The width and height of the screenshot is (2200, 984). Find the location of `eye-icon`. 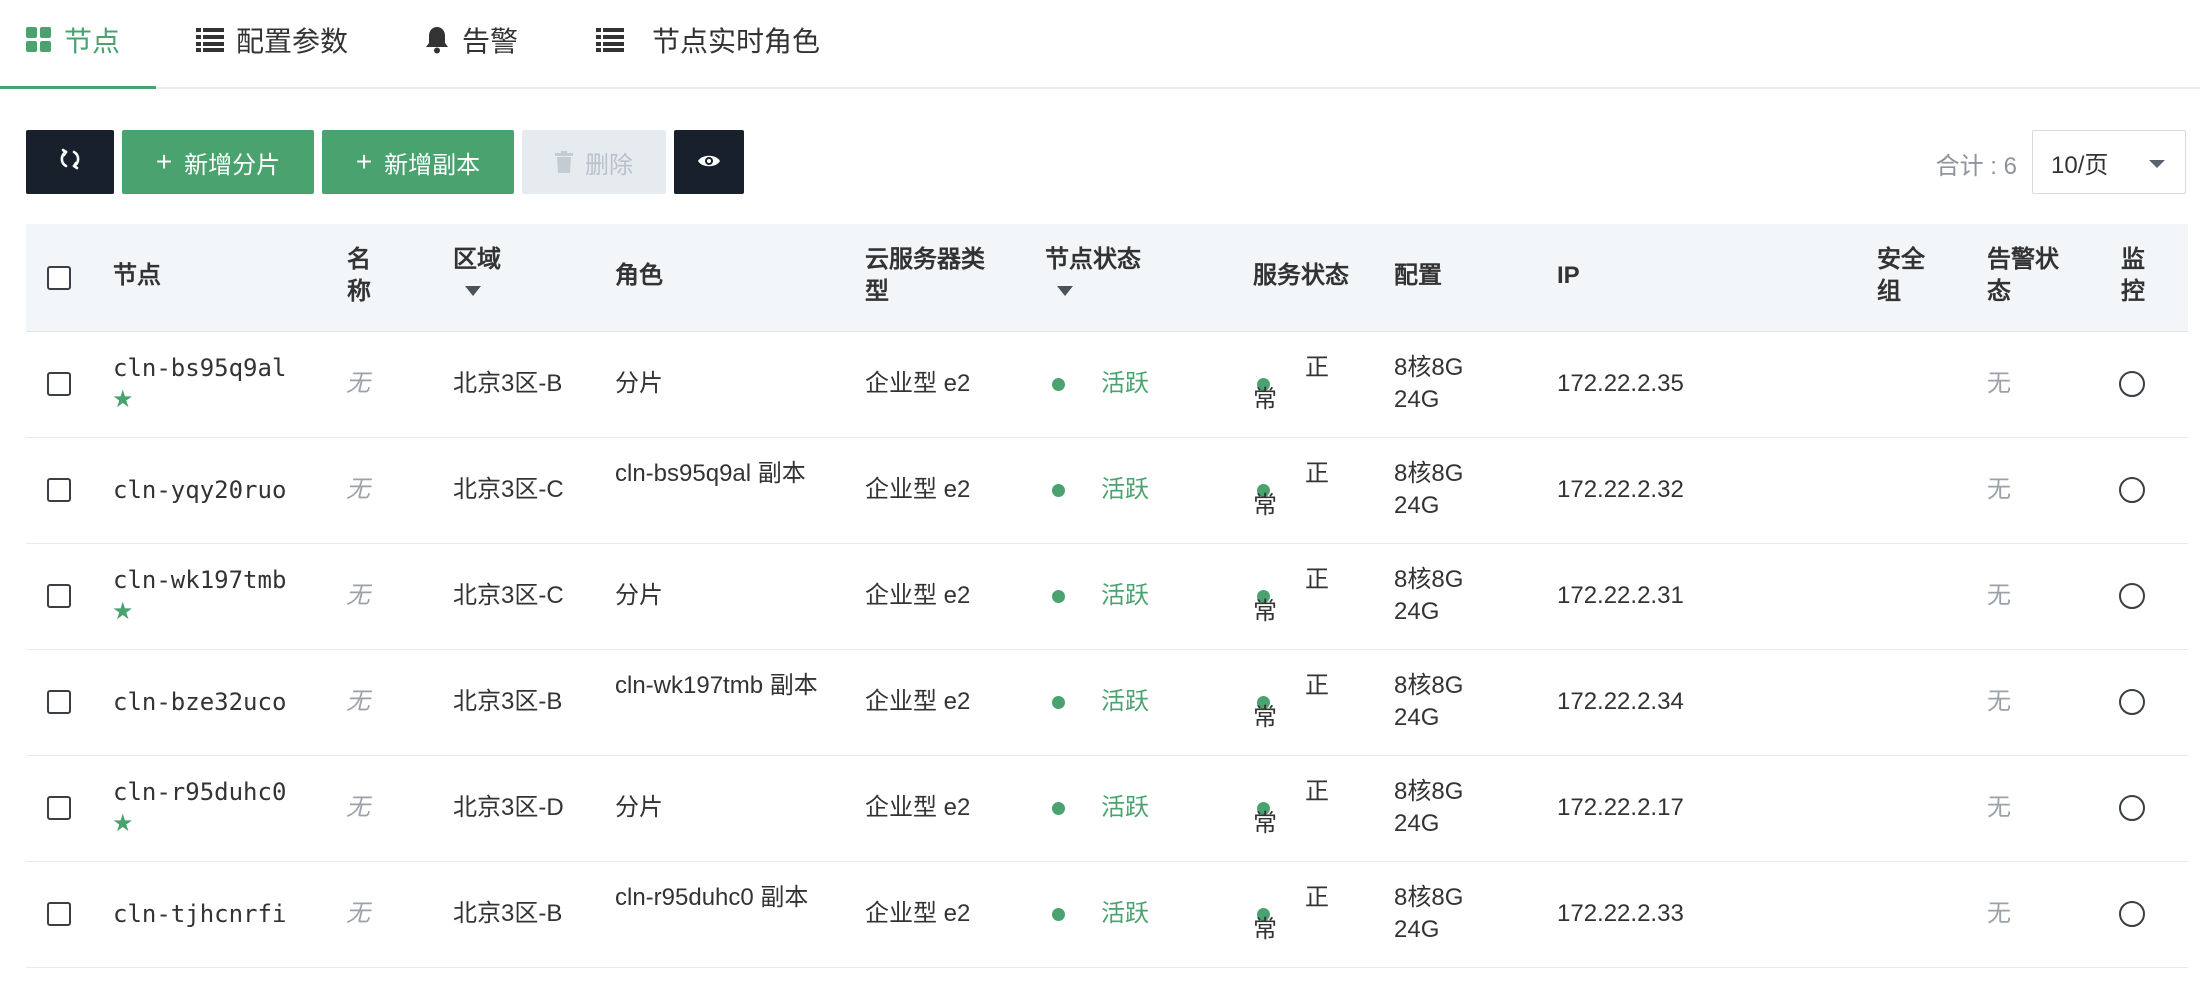

eye-icon is located at coordinates (709, 162).